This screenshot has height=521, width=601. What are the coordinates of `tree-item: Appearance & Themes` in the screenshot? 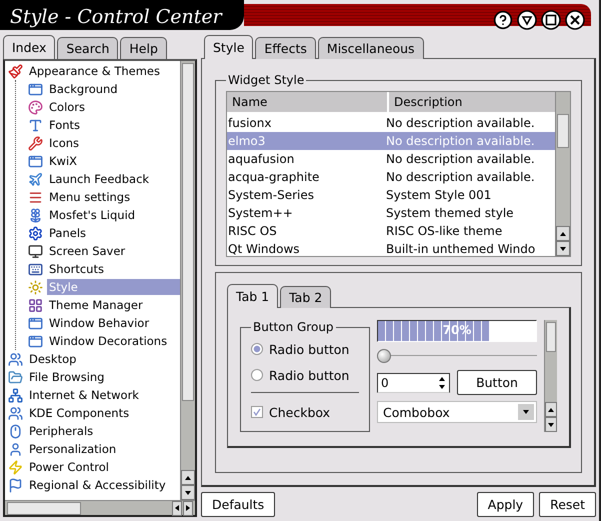 It's located at (94, 71).